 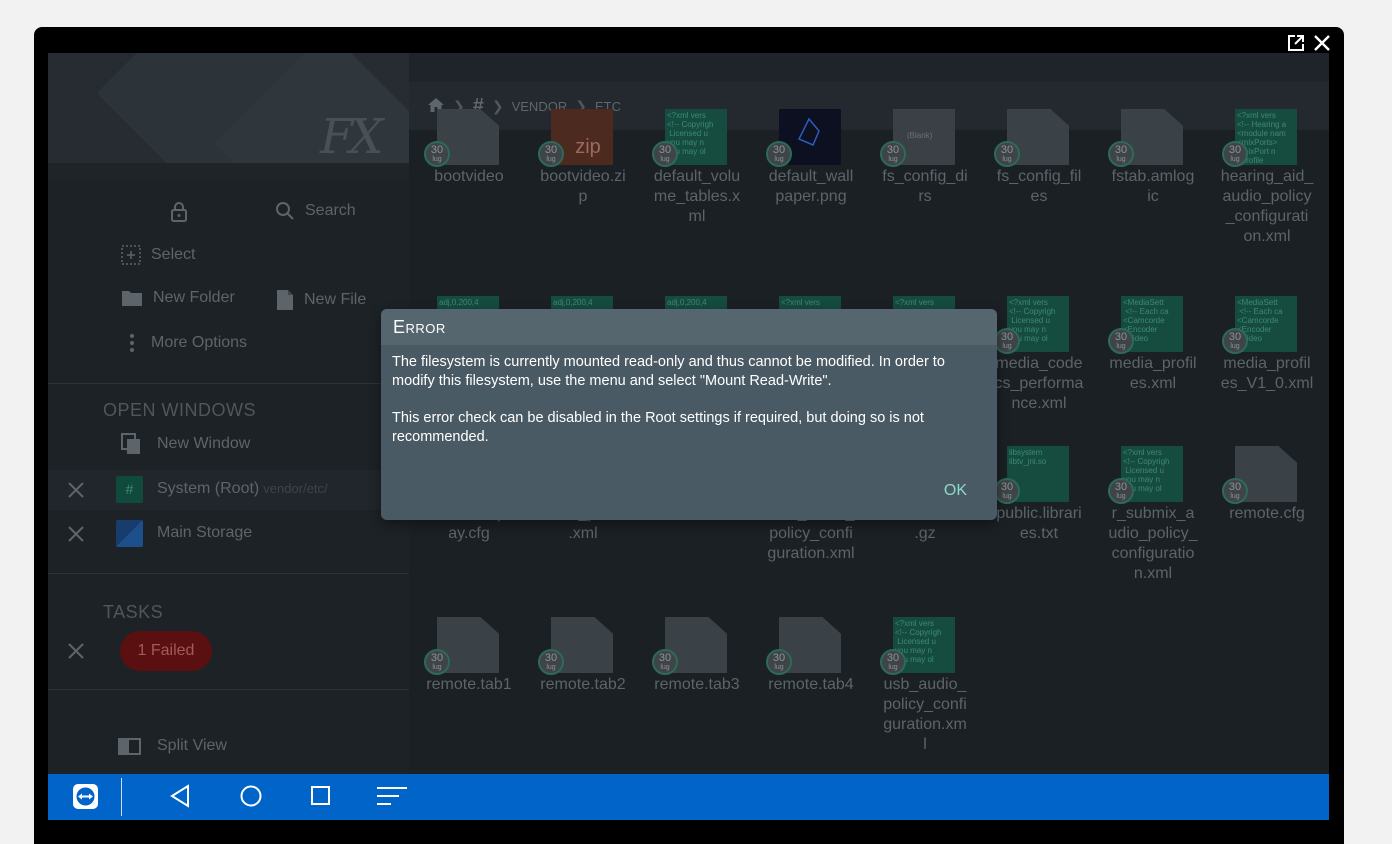 What do you see at coordinates (228, 490) in the screenshot?
I see `window-item-root: # System (Root) vendor/etc/` at bounding box center [228, 490].